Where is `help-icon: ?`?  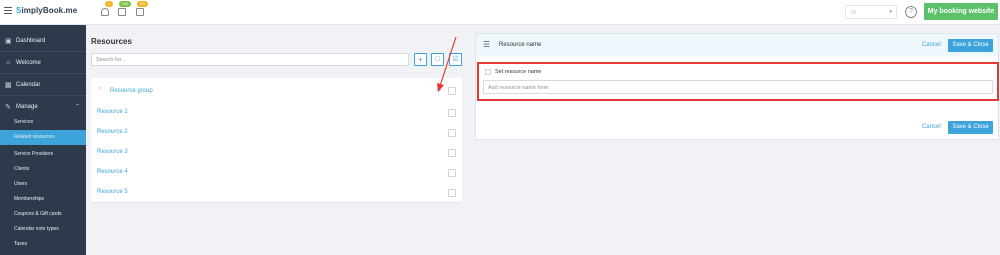 help-icon: ? is located at coordinates (911, 12).